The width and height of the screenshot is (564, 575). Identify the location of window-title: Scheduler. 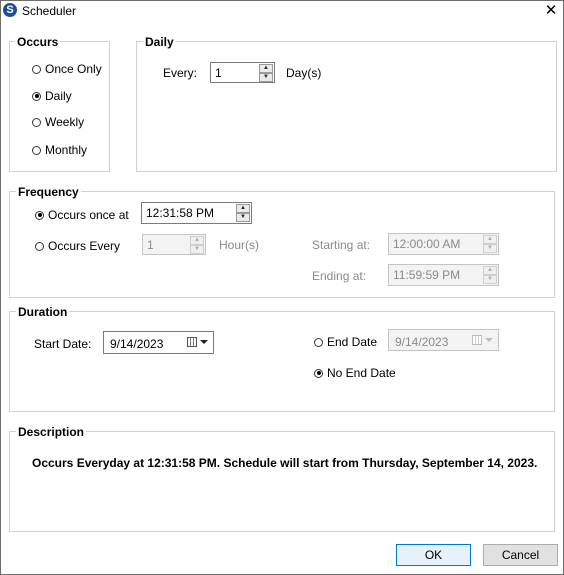
(49, 11).